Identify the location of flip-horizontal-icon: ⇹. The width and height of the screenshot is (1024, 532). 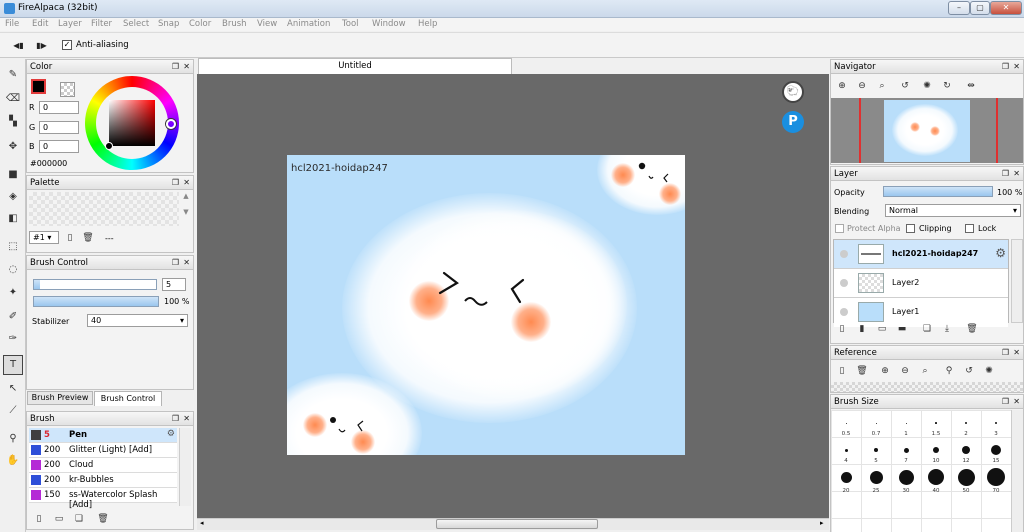
(971, 86).